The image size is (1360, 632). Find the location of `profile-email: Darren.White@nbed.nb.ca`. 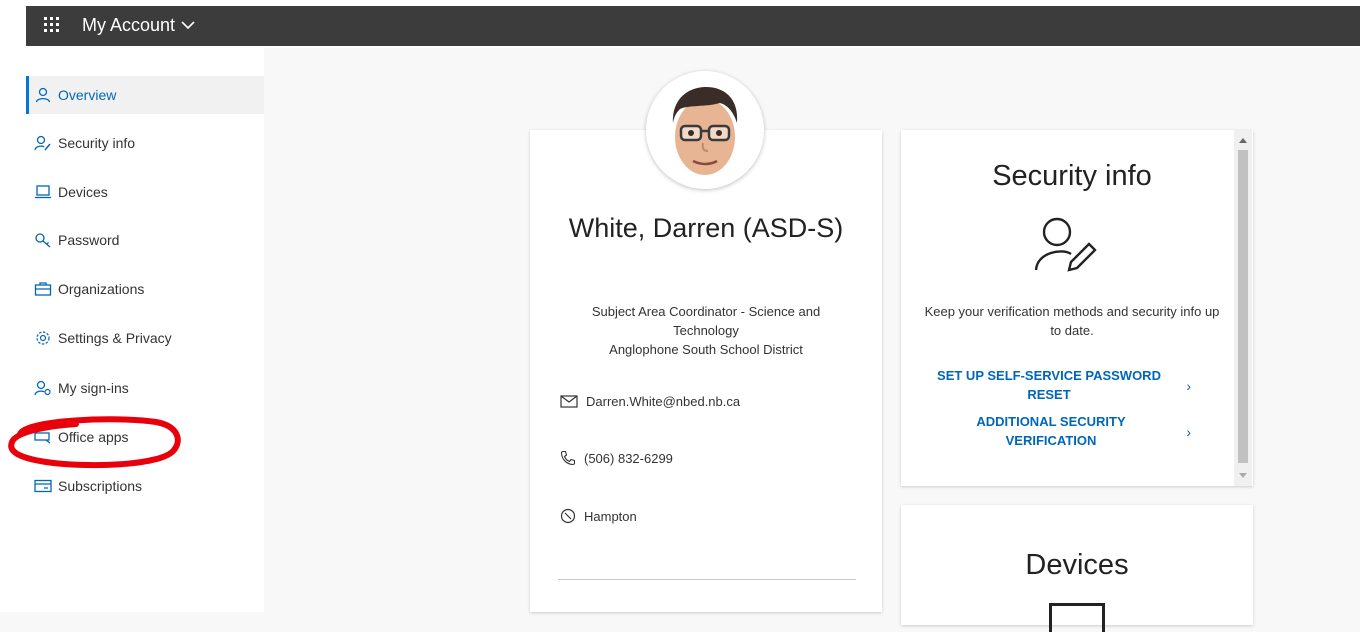

profile-email: Darren.White@nbed.nb.ca is located at coordinates (663, 401).